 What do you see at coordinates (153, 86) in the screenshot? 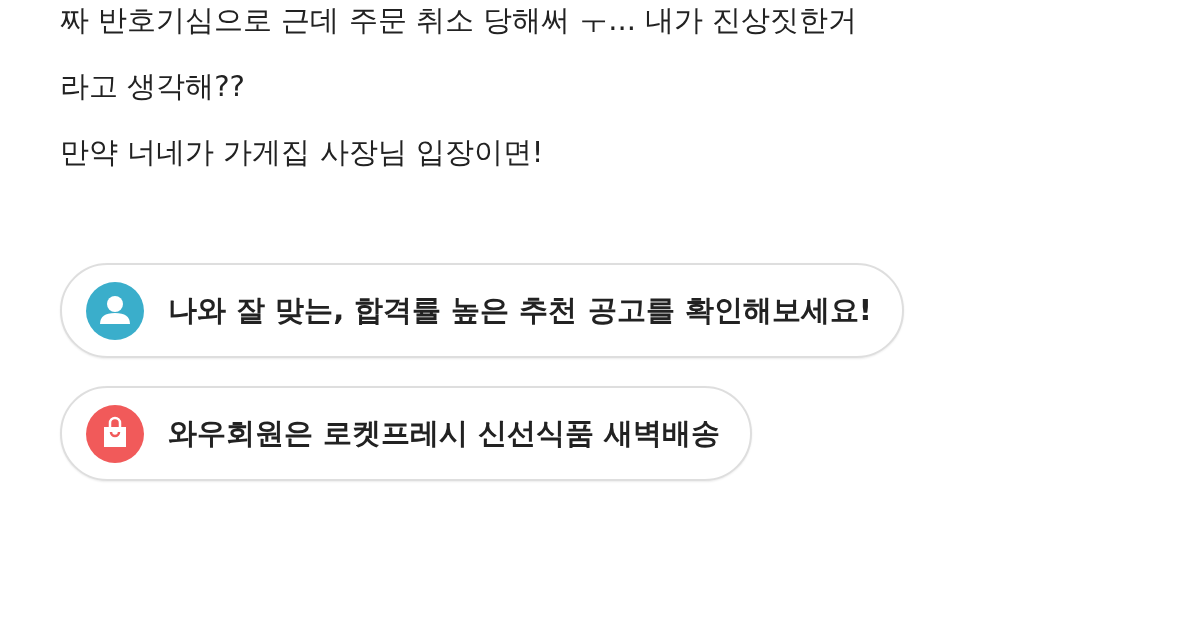
I see `post-text-line: 라고 생각해??` at bounding box center [153, 86].